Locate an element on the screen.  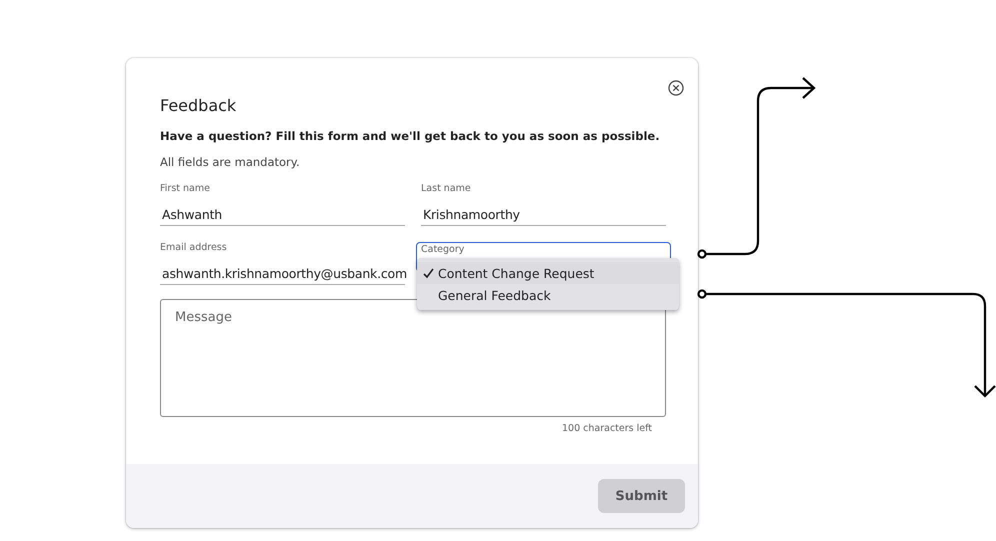
intro-text: Have a question? Fill this form and we'll get back to you as soon as possible. is located at coordinates (410, 136).